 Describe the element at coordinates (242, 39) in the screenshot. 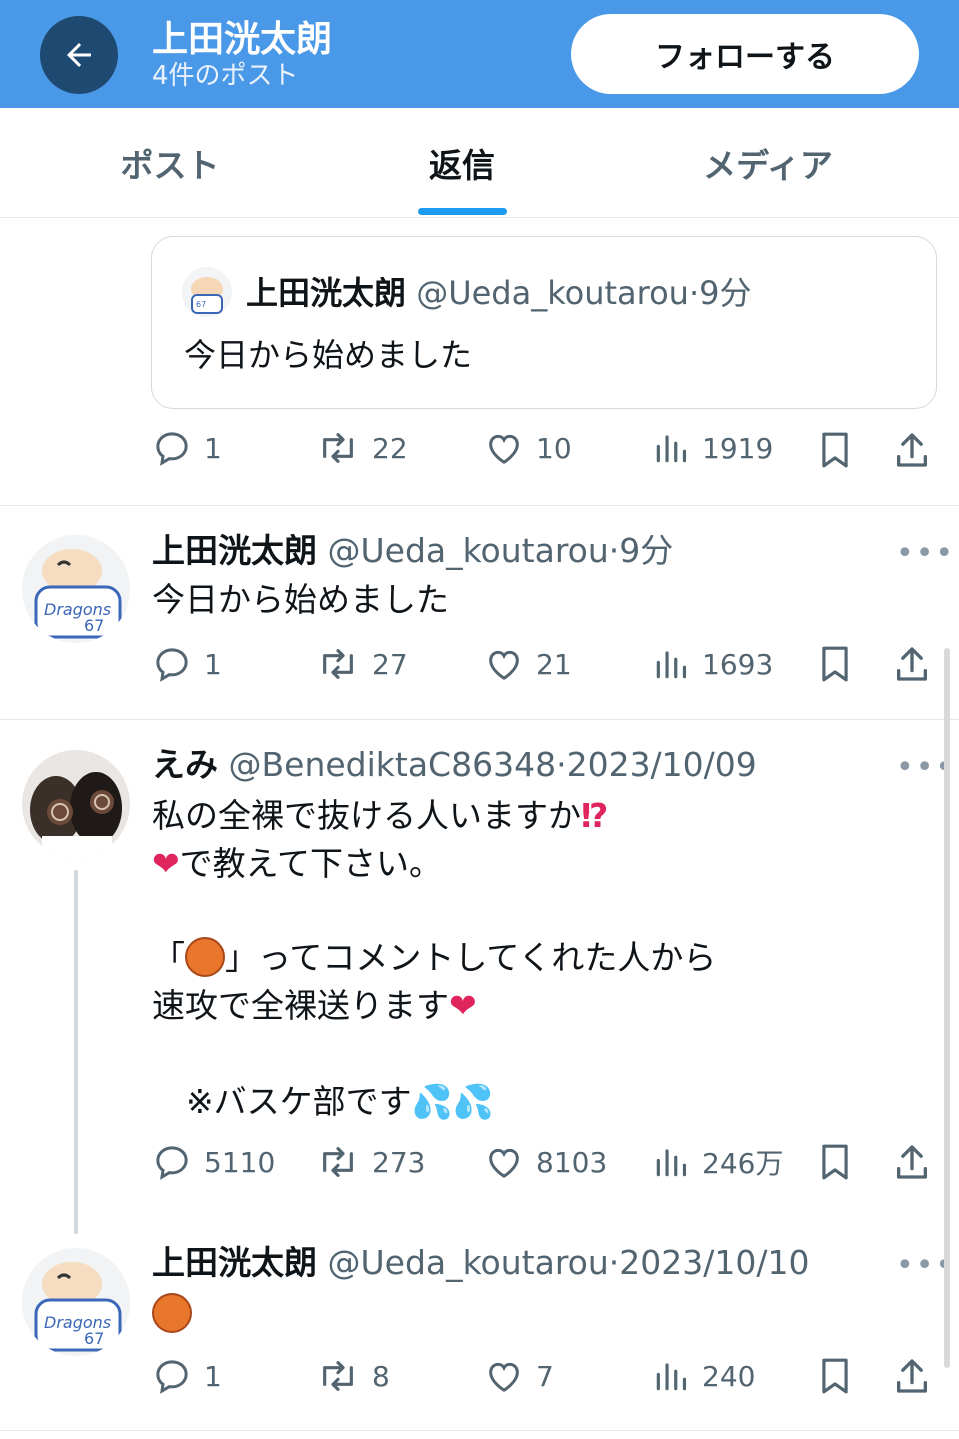

I see `profile-name: 上田洸太朗` at that location.